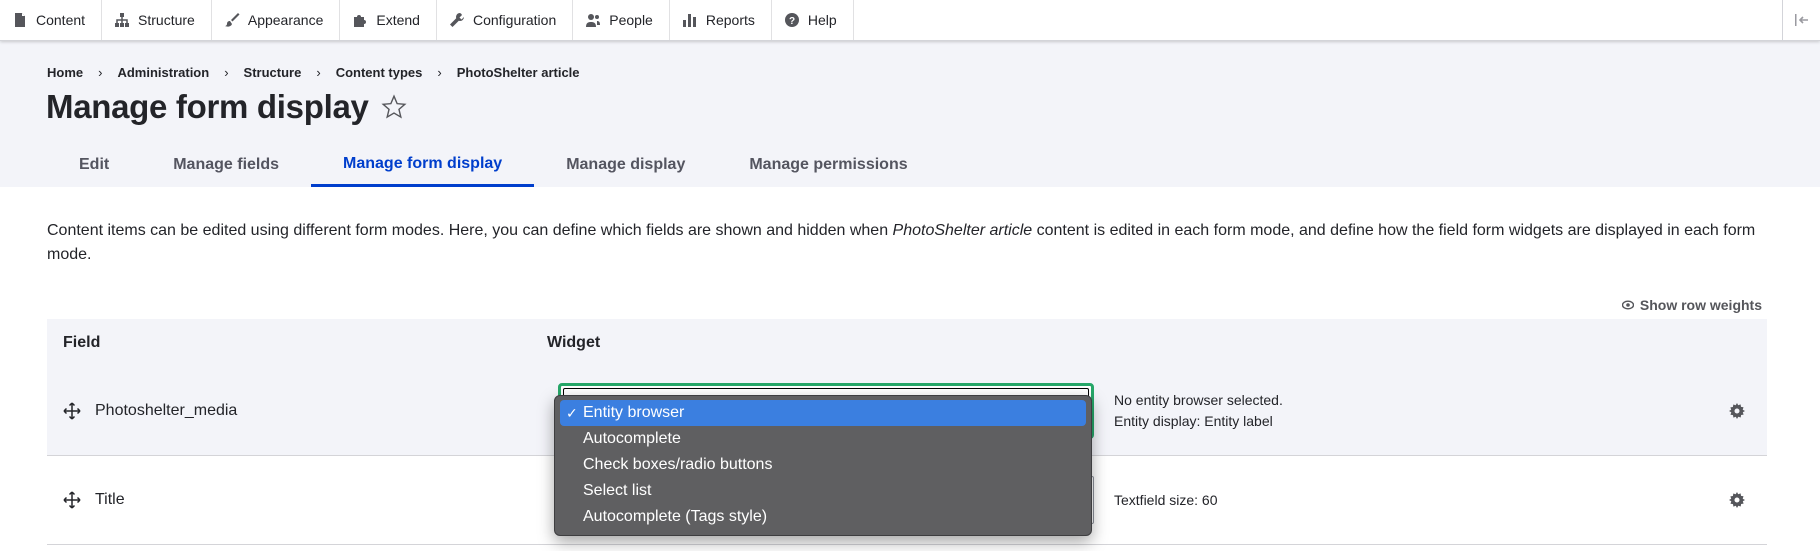  I want to click on toolbar-configuration: Configuration, so click(505, 20).